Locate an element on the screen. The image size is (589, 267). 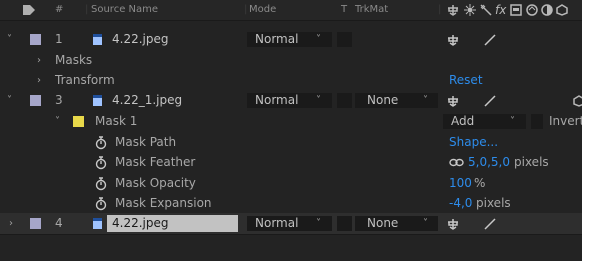
tag-icon is located at coordinates (29, 10).